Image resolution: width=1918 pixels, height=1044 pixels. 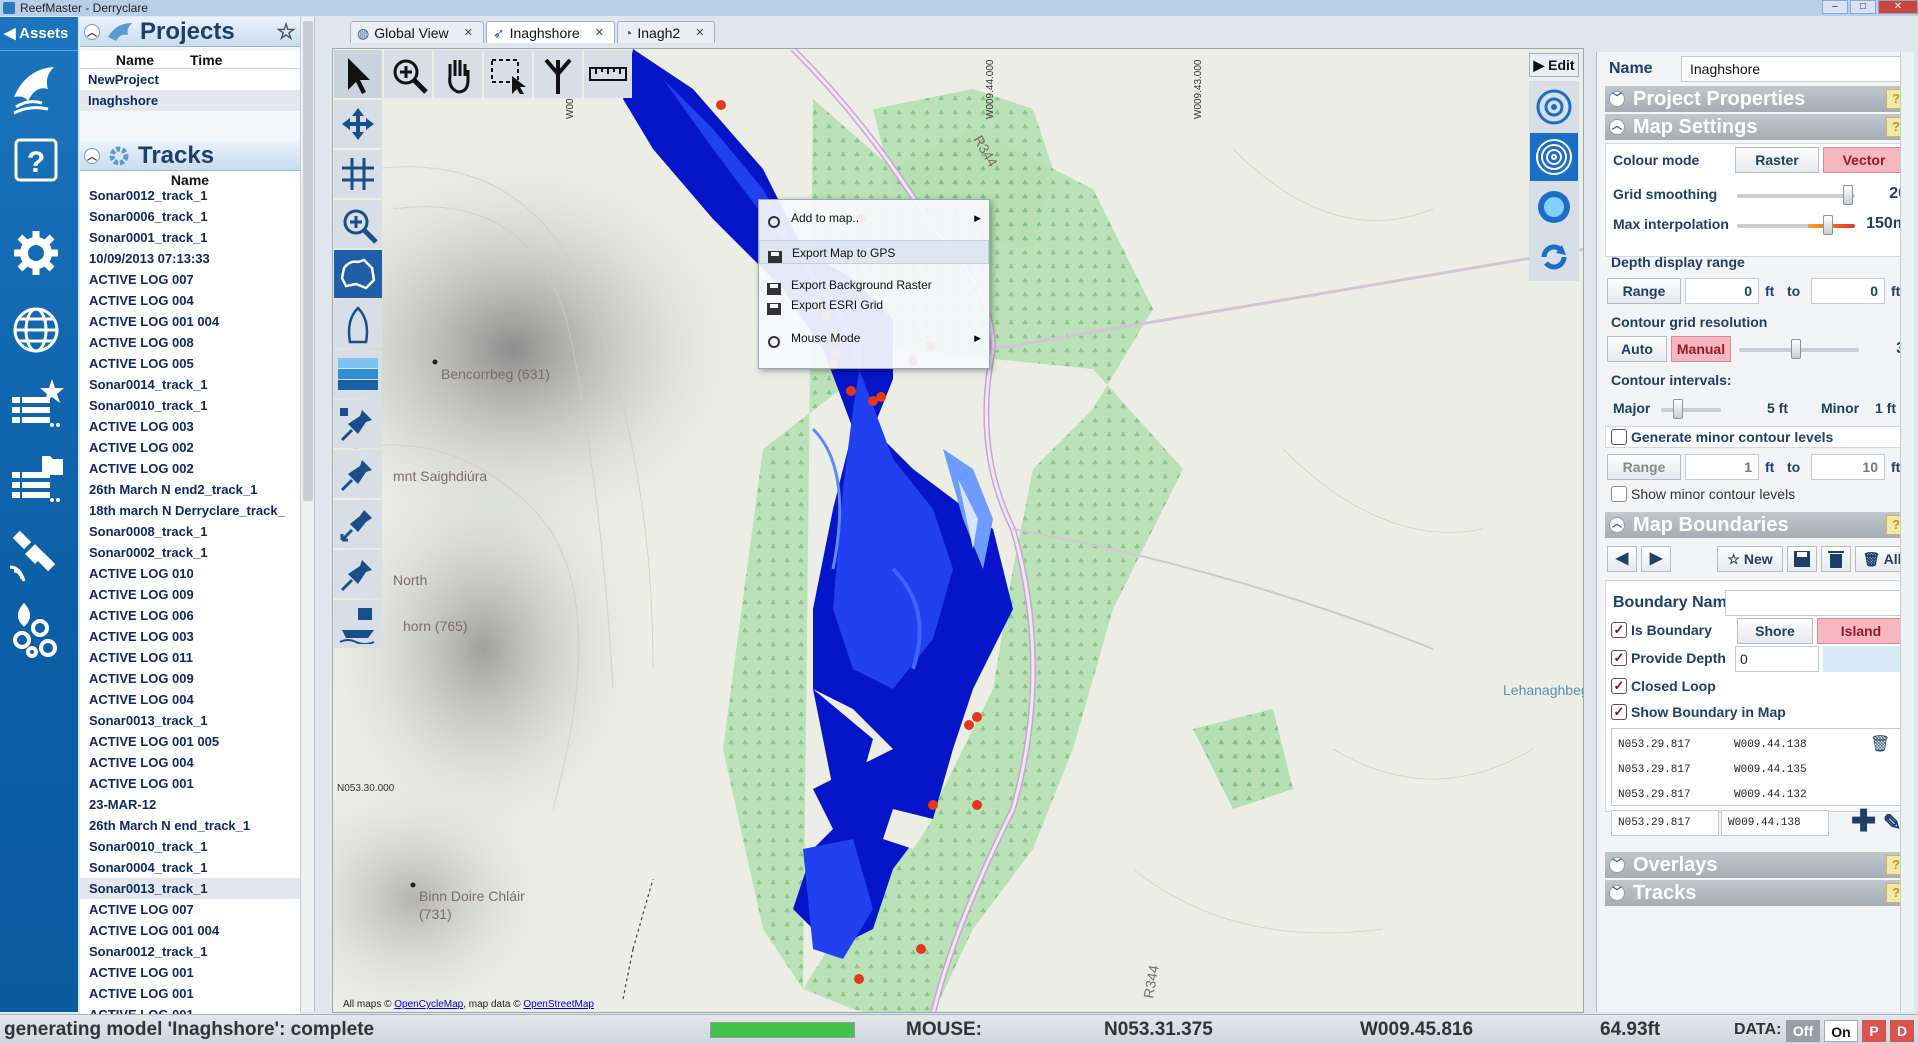 What do you see at coordinates (1757, 127) in the screenshot?
I see `map-settings-section: ︿ Map Settings?` at bounding box center [1757, 127].